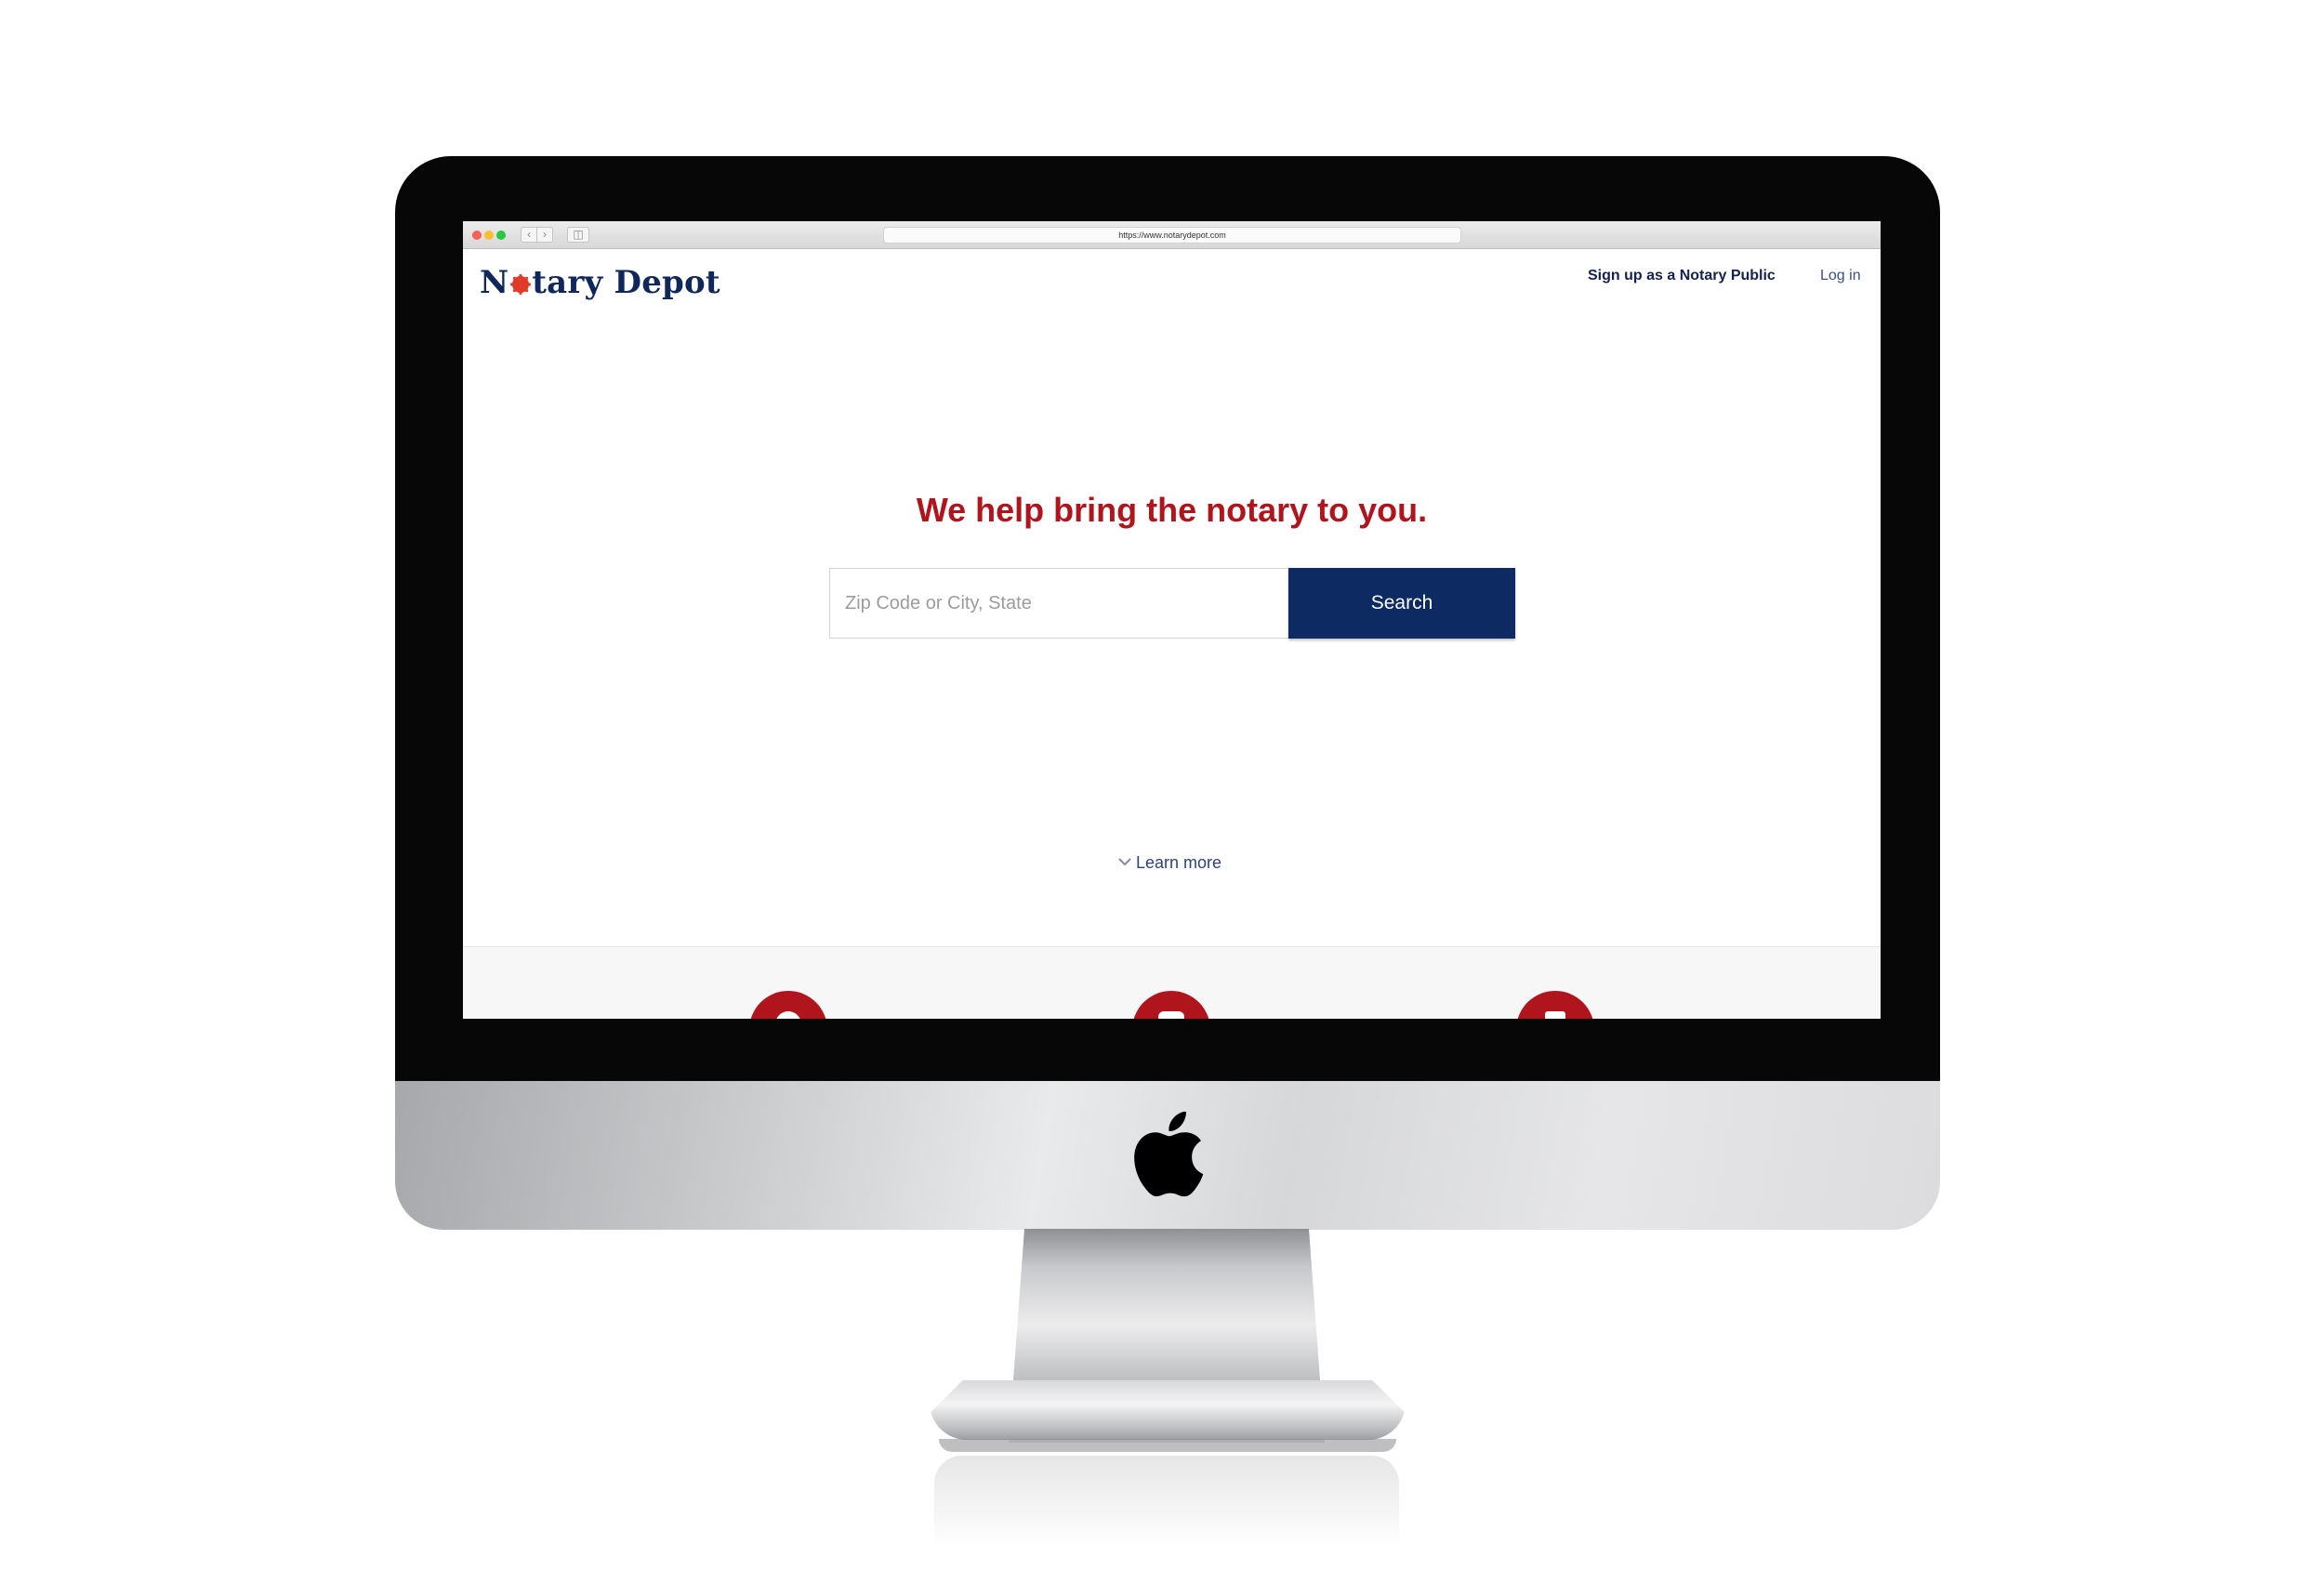 This screenshot has width=2324, height=1569. I want to click on notary-depot-logo: N tary Depot, so click(600, 286).